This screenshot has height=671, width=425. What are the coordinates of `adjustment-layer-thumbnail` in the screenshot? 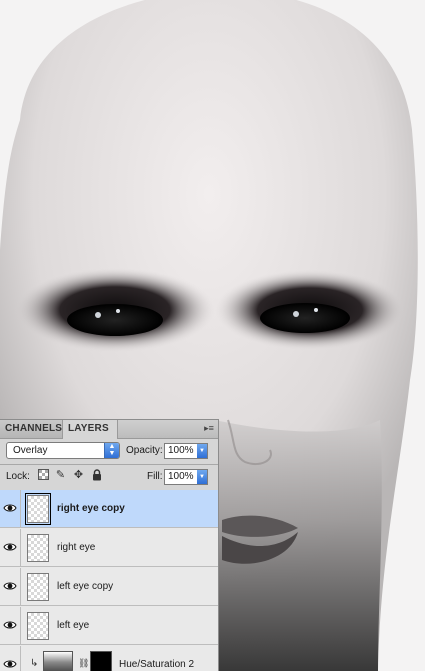 It's located at (58, 661).